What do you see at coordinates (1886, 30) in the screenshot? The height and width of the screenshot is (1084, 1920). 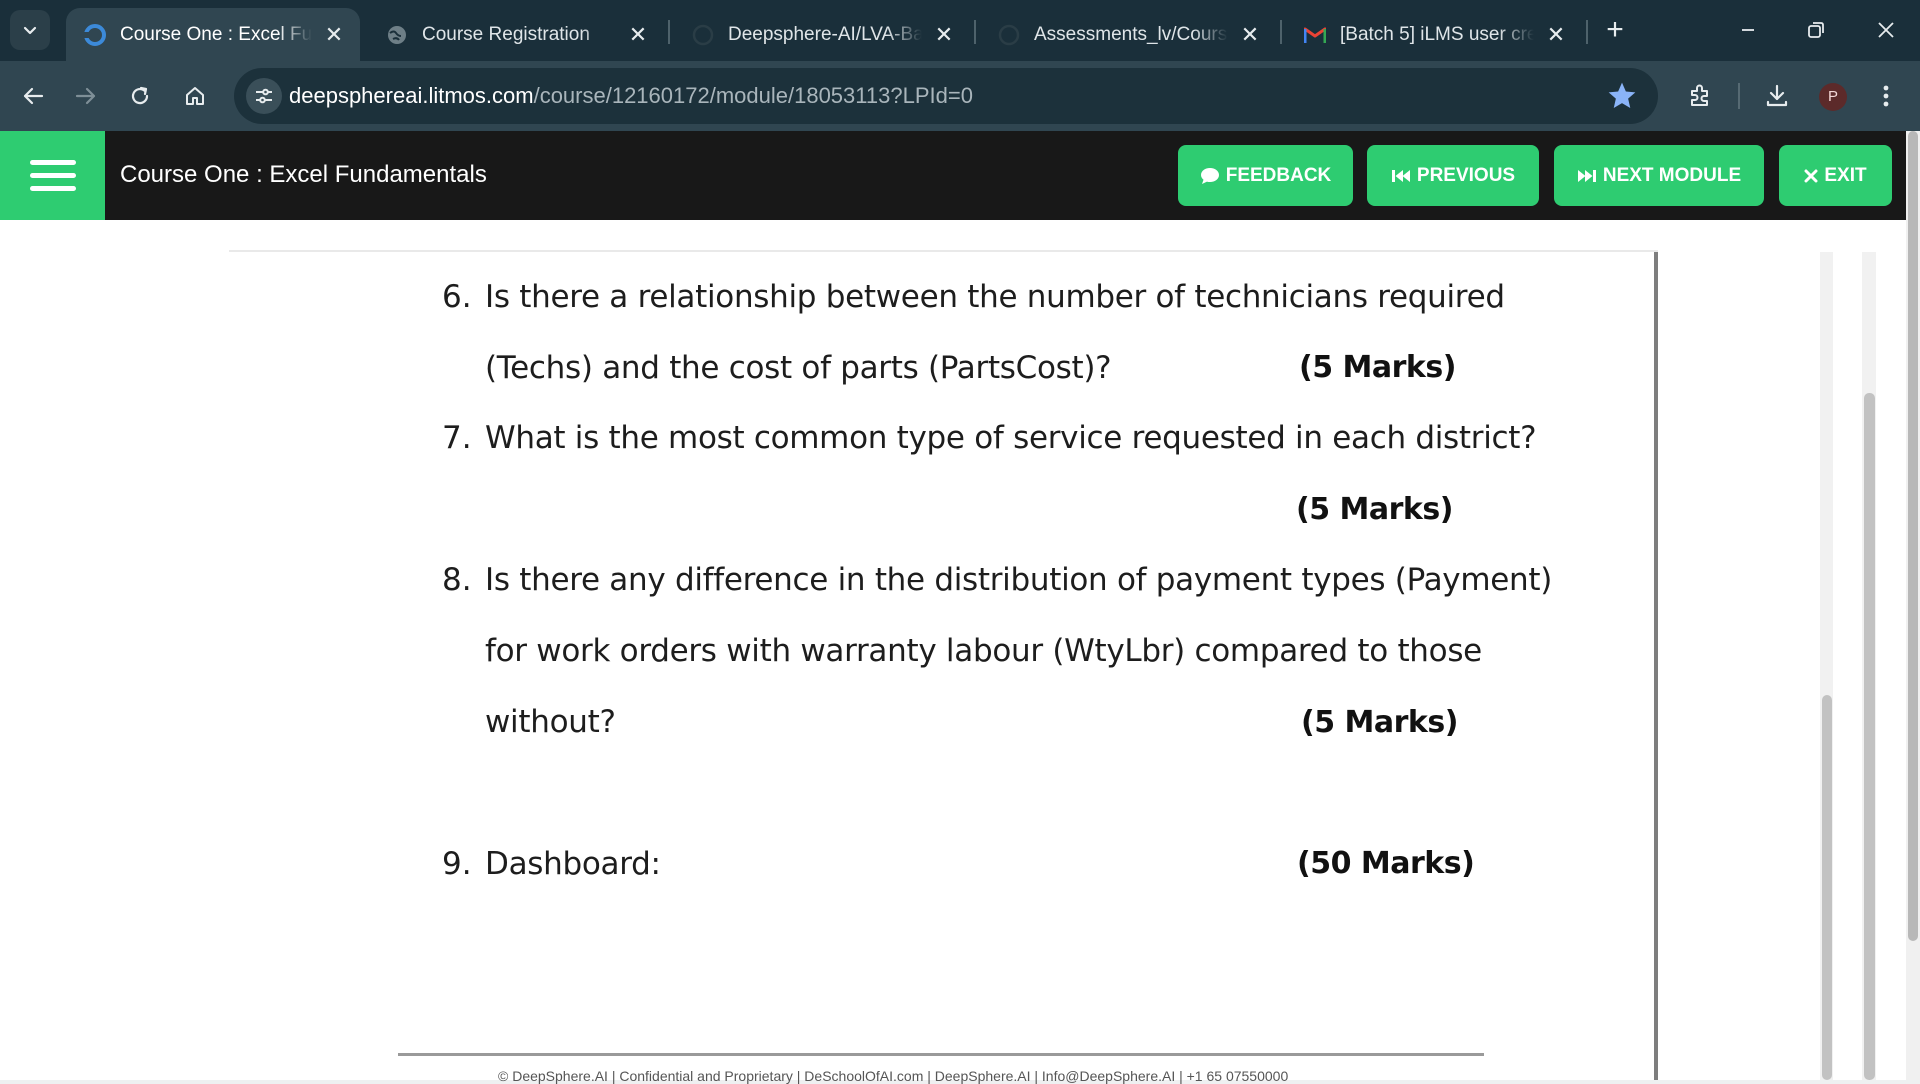 I see `window-close-icon` at bounding box center [1886, 30].